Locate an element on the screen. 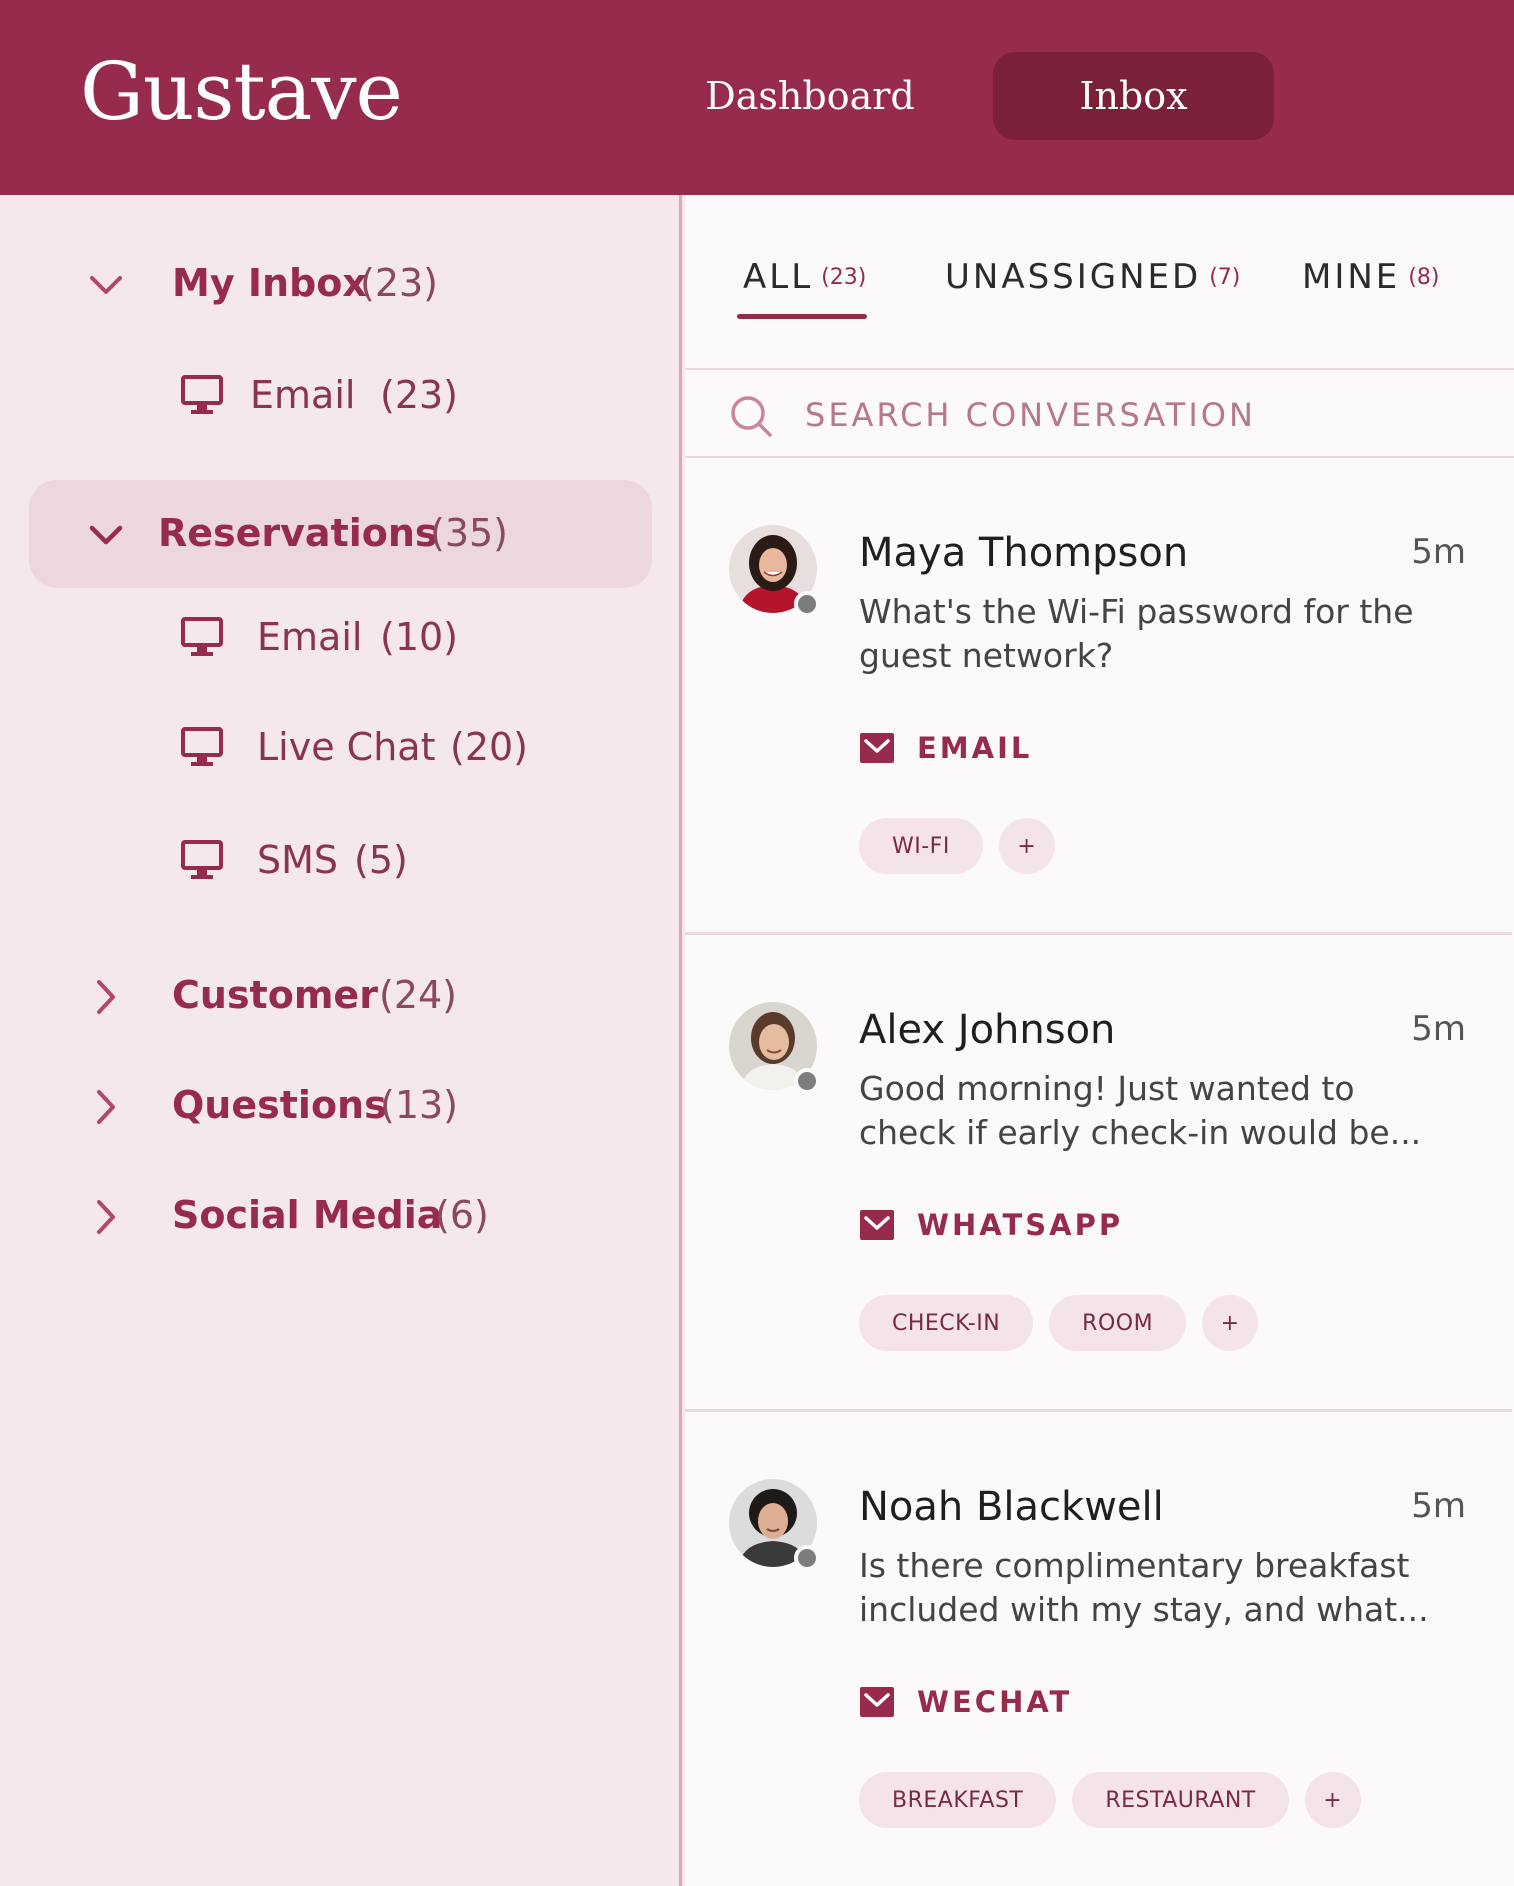 This screenshot has height=1886, width=1514. tab-count: (23) is located at coordinates (844, 277).